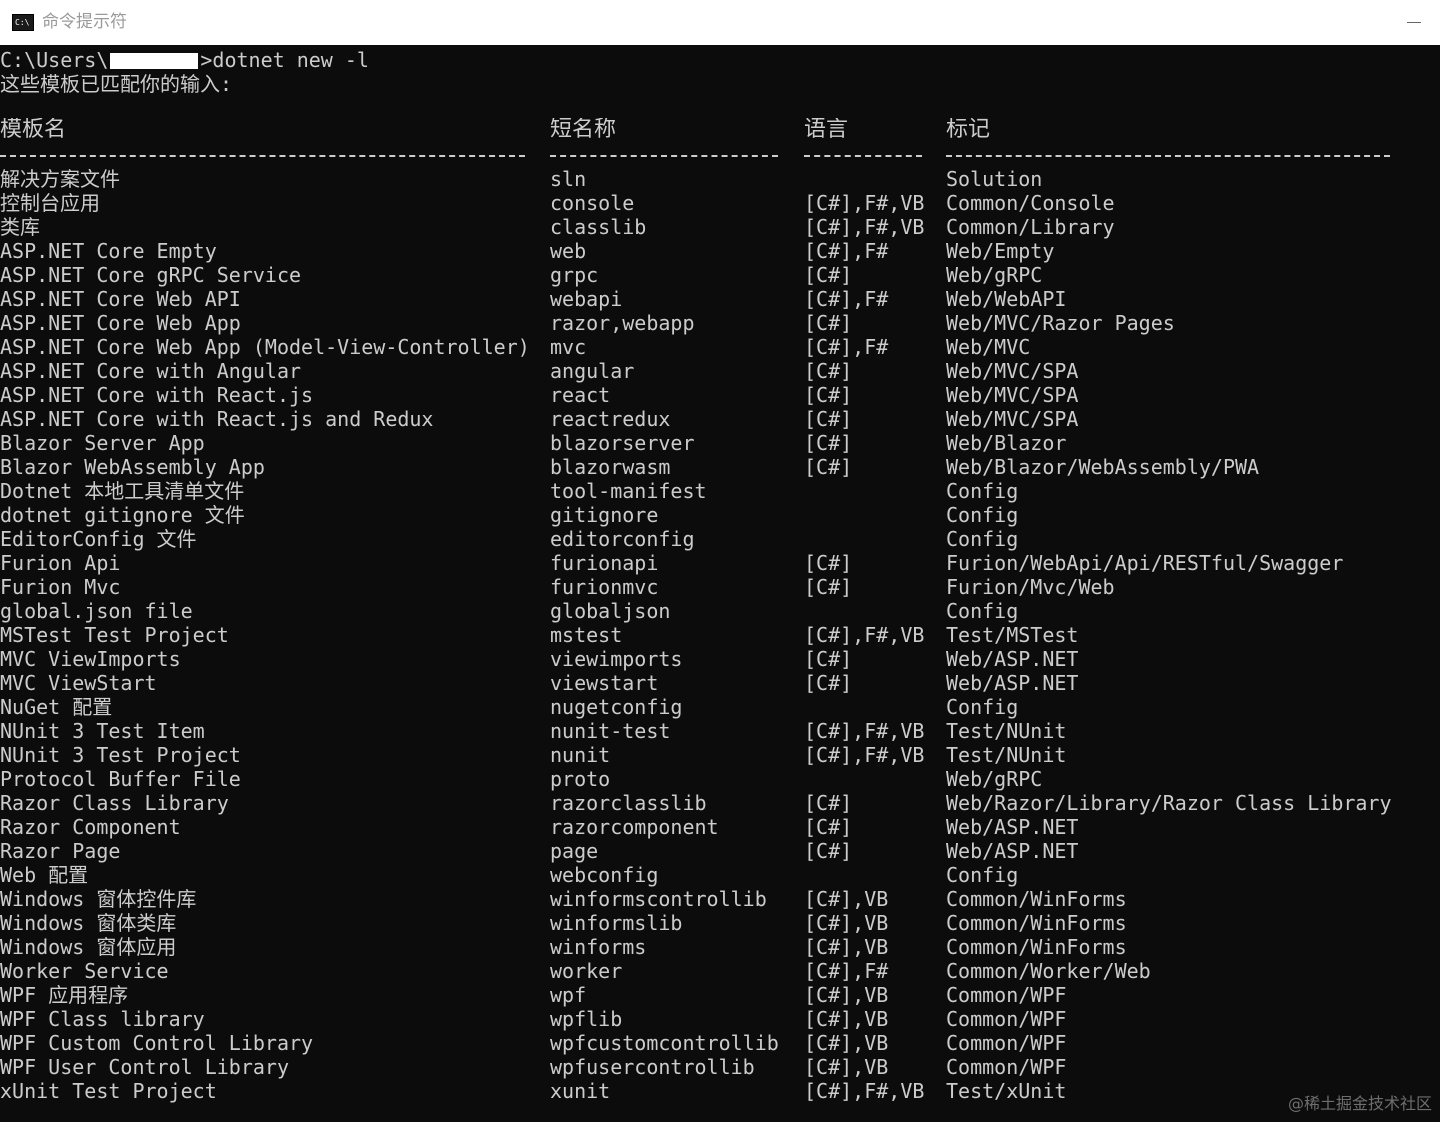 This screenshot has height=1122, width=1440. I want to click on cell-short-name: razorclasslib, so click(628, 803).